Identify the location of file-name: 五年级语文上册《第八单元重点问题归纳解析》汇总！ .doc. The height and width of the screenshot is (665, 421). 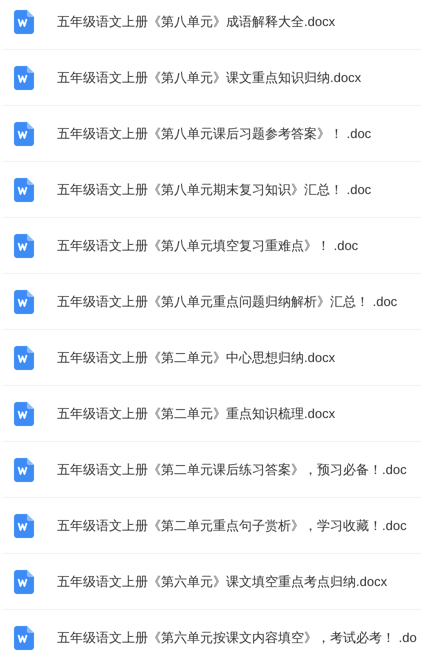
(227, 301).